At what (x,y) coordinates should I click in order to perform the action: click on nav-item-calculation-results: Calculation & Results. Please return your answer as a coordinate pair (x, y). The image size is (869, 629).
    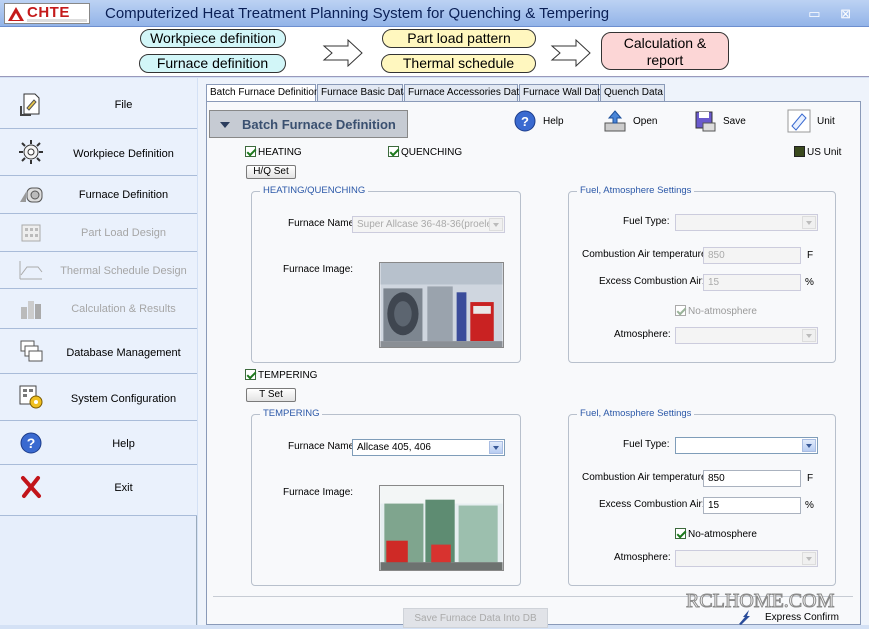
    Looking at the image, I should click on (98, 309).